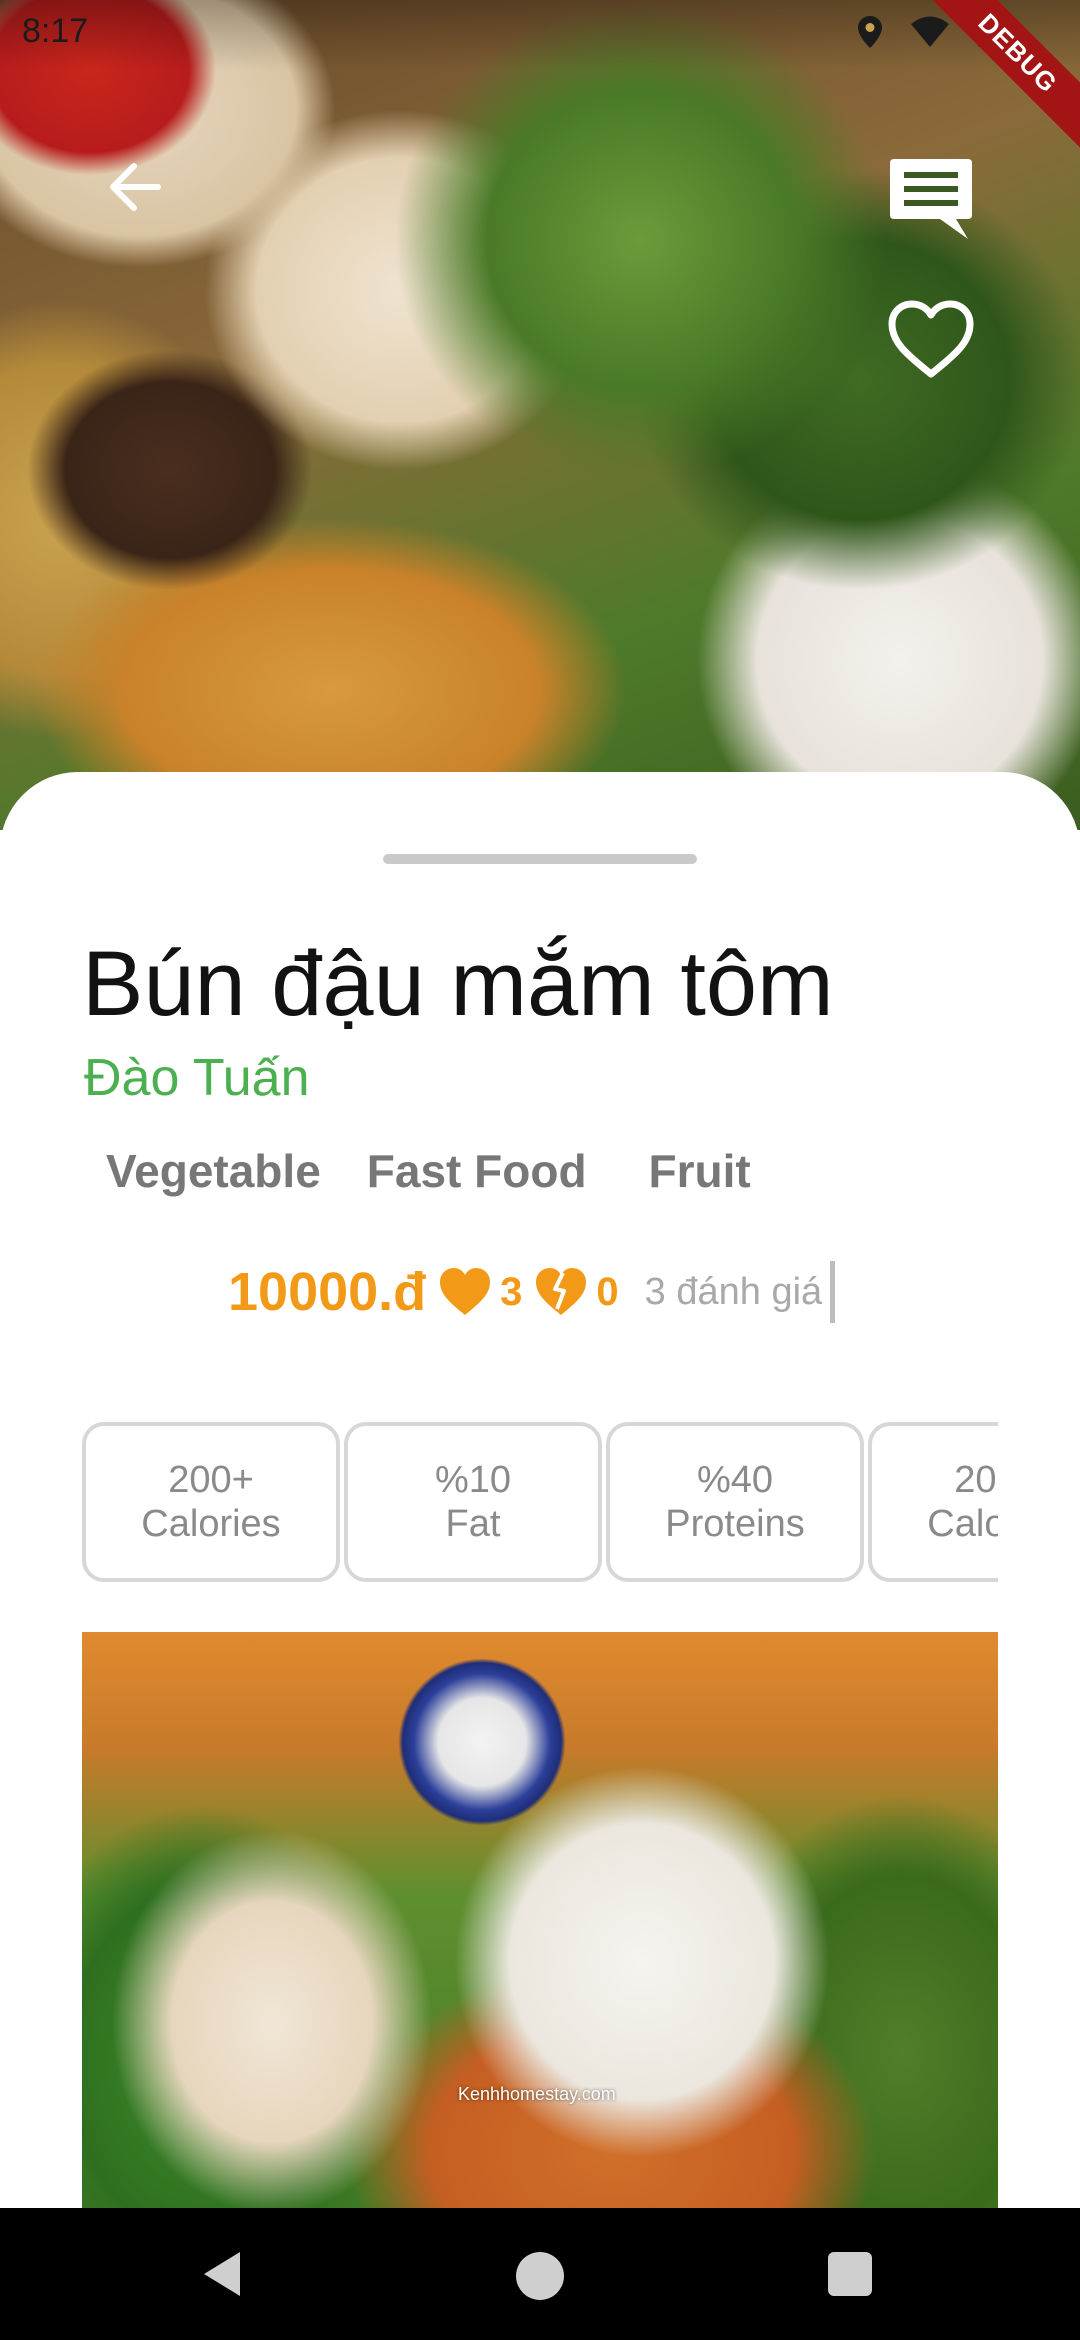 The width and height of the screenshot is (1080, 2340). I want to click on category-list: Vegetable Fast Food Fruit, so click(428, 1171).